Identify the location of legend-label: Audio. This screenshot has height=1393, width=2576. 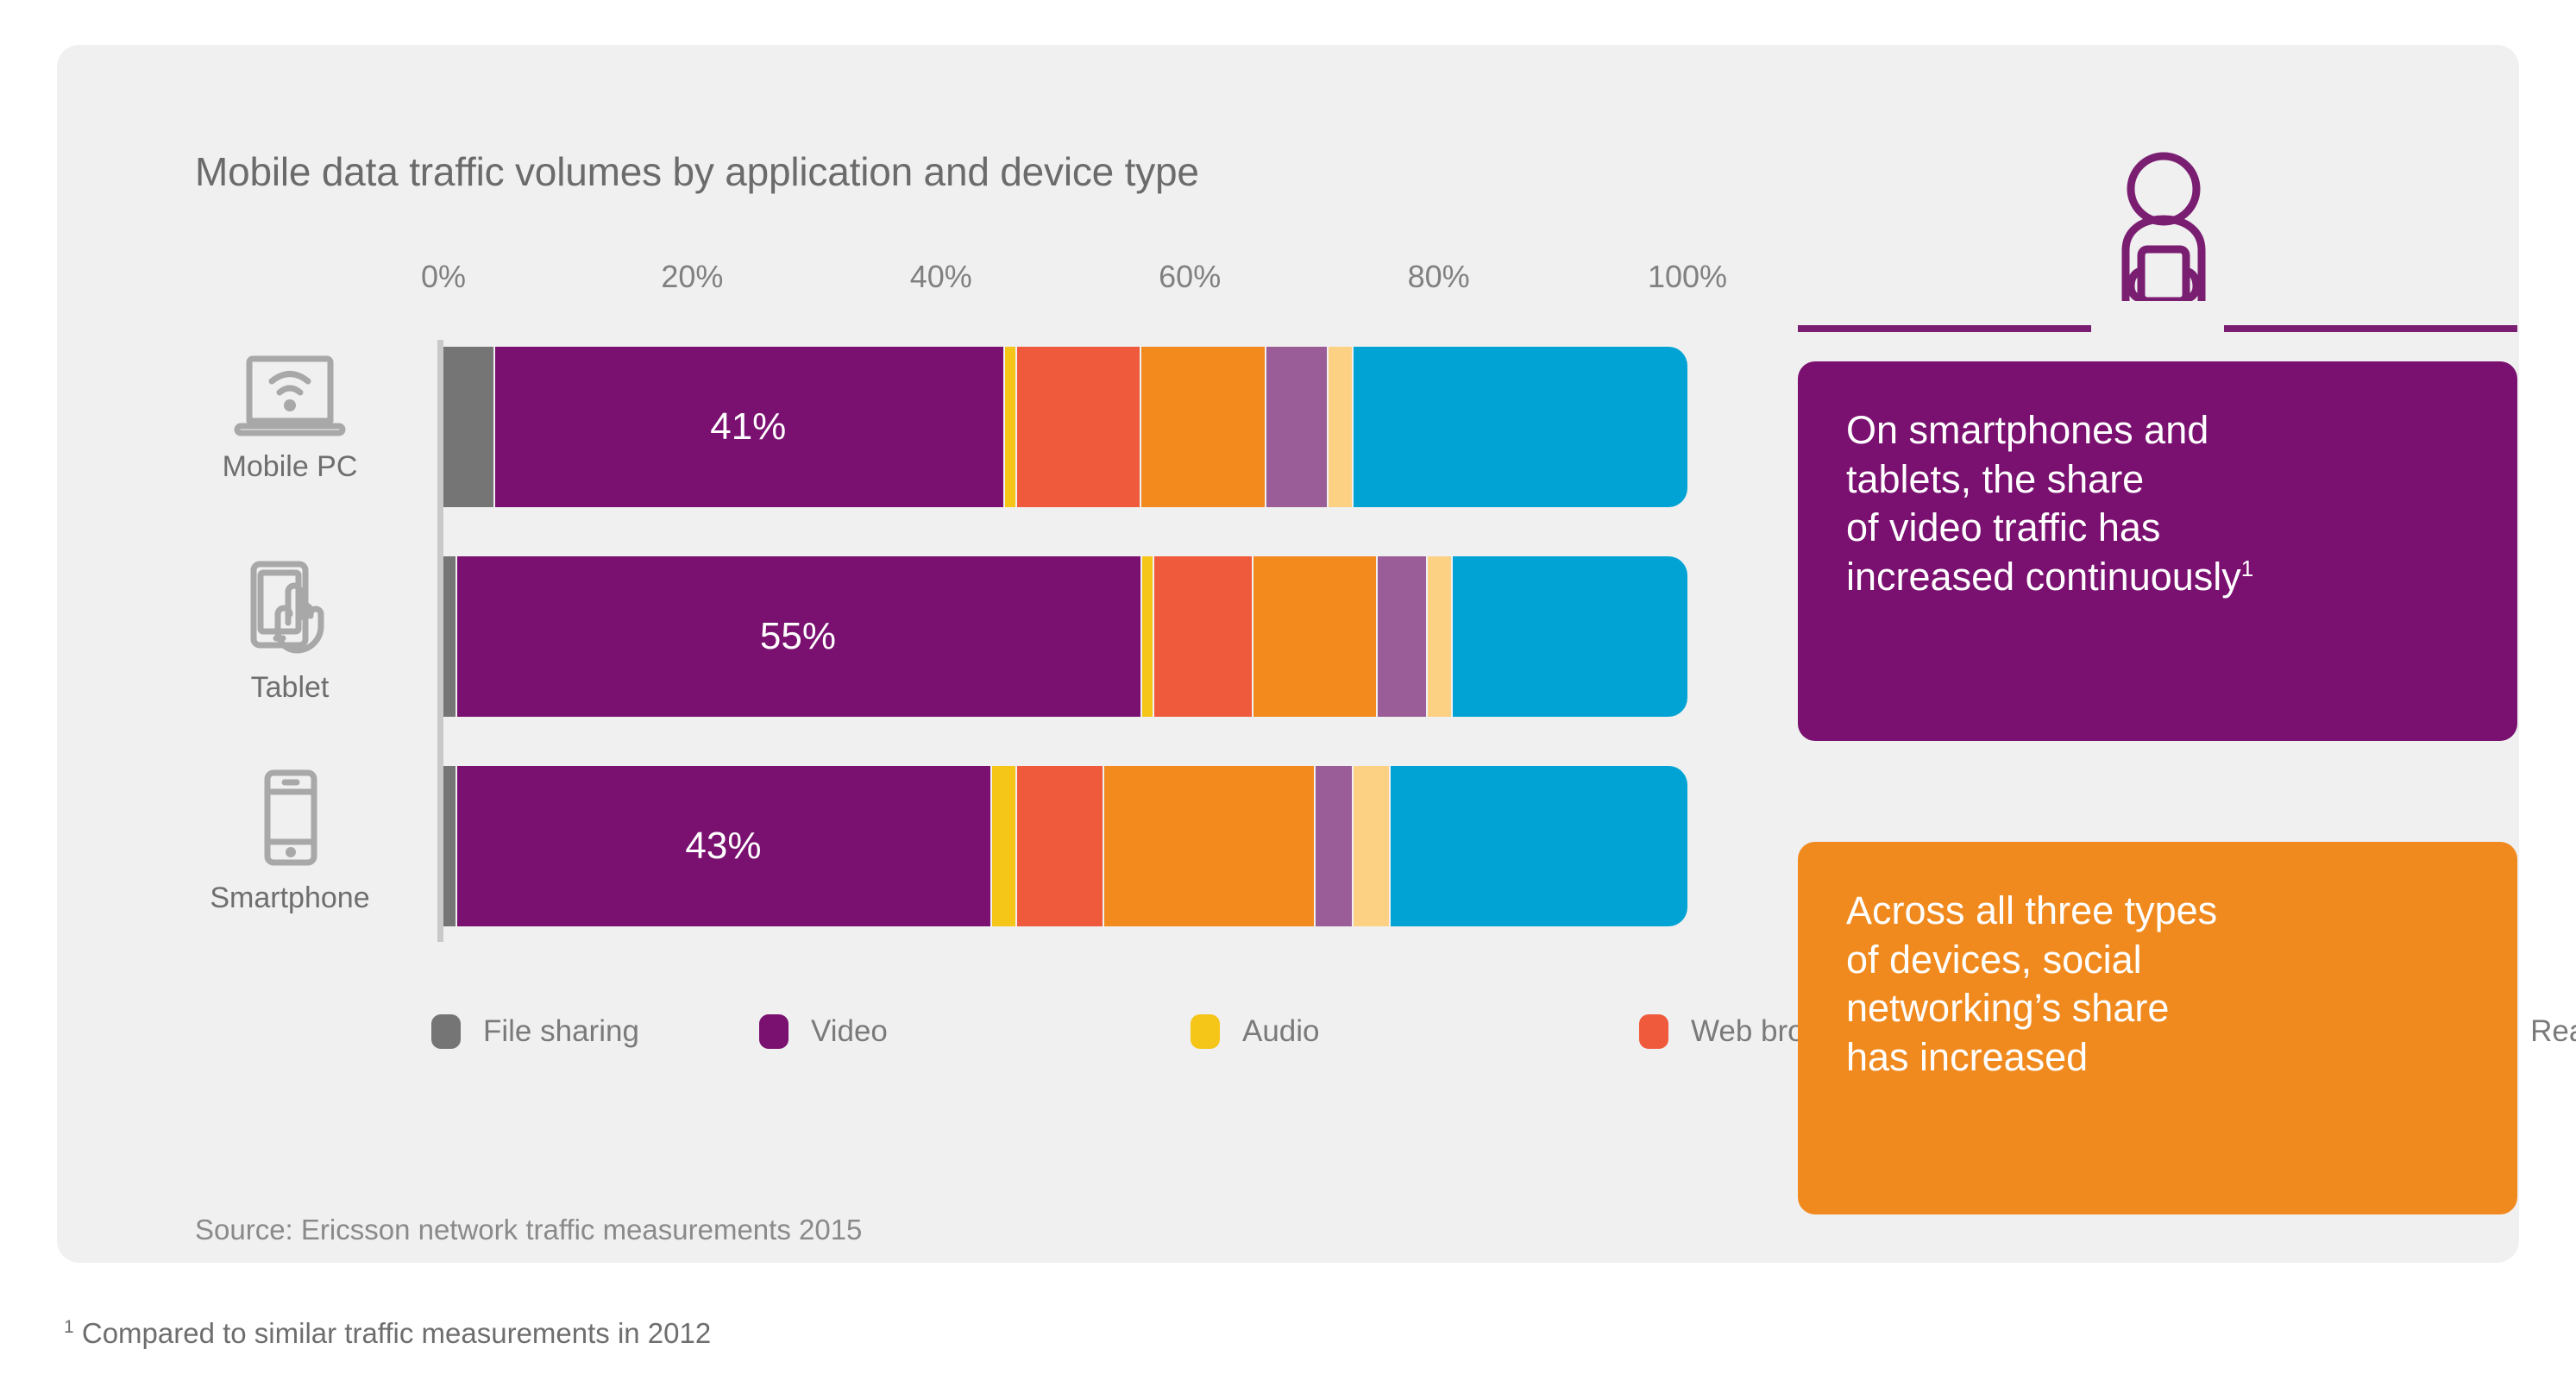
(1281, 1030).